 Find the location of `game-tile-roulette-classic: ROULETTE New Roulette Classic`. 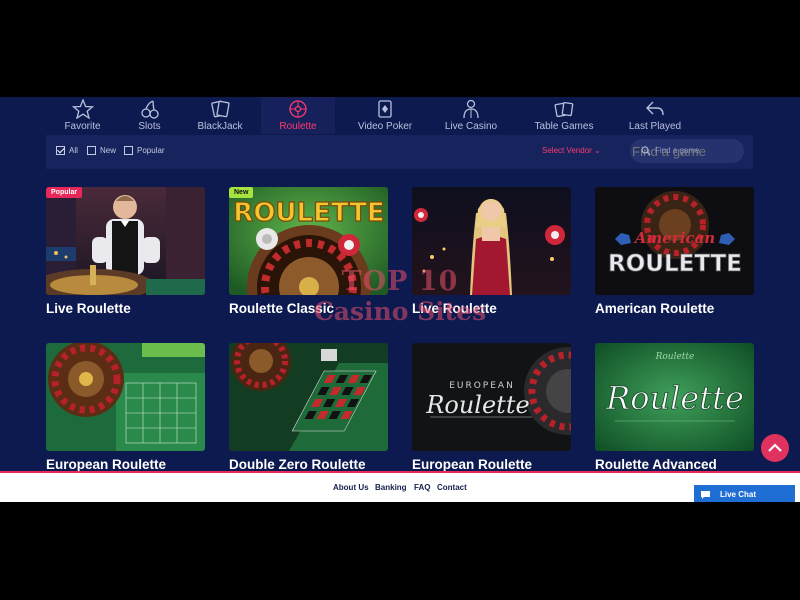

game-tile-roulette-classic: ROULETTE New Roulette Classic is located at coordinates (308, 251).